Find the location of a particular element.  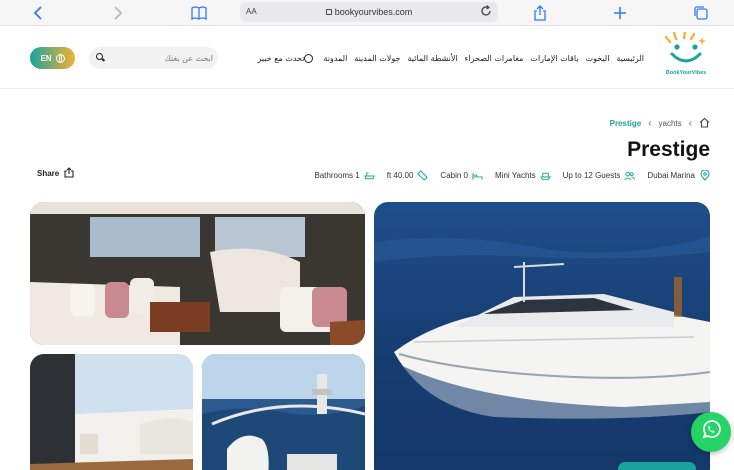

search-bar is located at coordinates (153, 58).